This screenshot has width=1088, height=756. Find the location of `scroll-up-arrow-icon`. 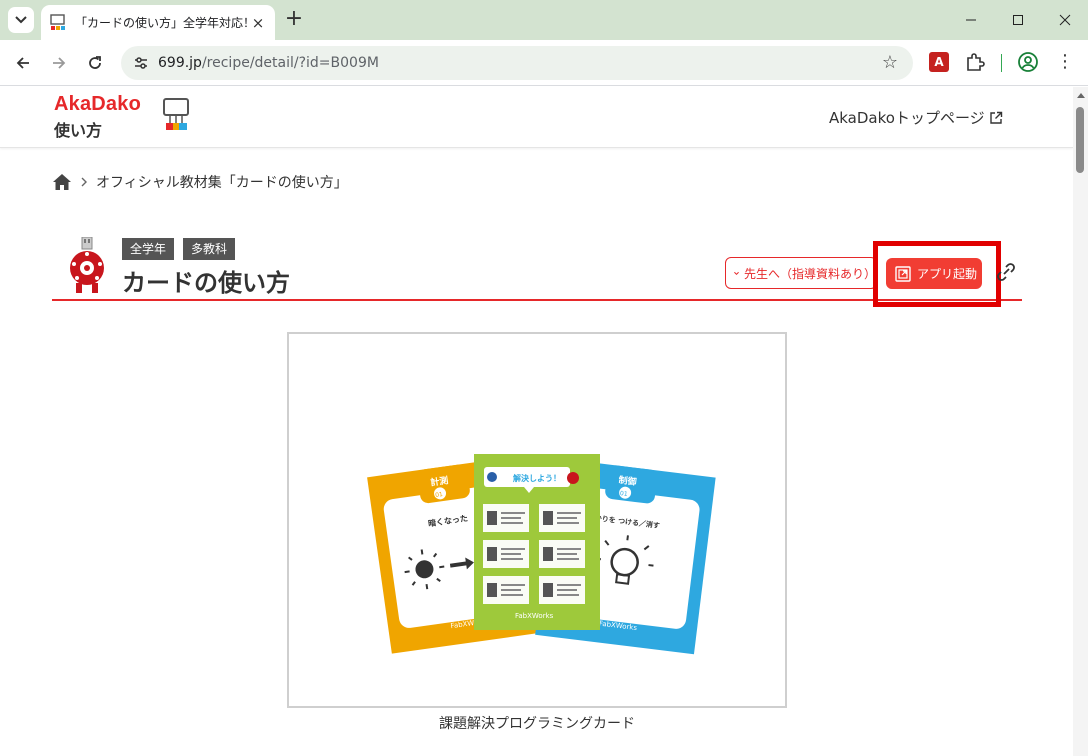

scroll-up-arrow-icon is located at coordinates (1081, 95).